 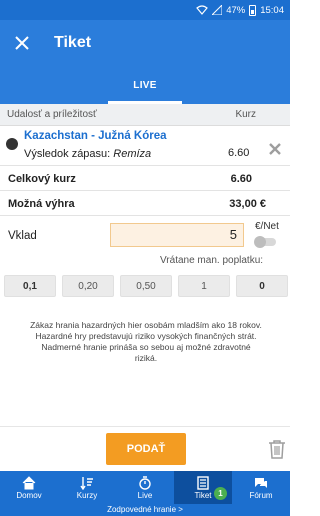 I want to click on nav-label: Kurzy, so click(x=87, y=495).